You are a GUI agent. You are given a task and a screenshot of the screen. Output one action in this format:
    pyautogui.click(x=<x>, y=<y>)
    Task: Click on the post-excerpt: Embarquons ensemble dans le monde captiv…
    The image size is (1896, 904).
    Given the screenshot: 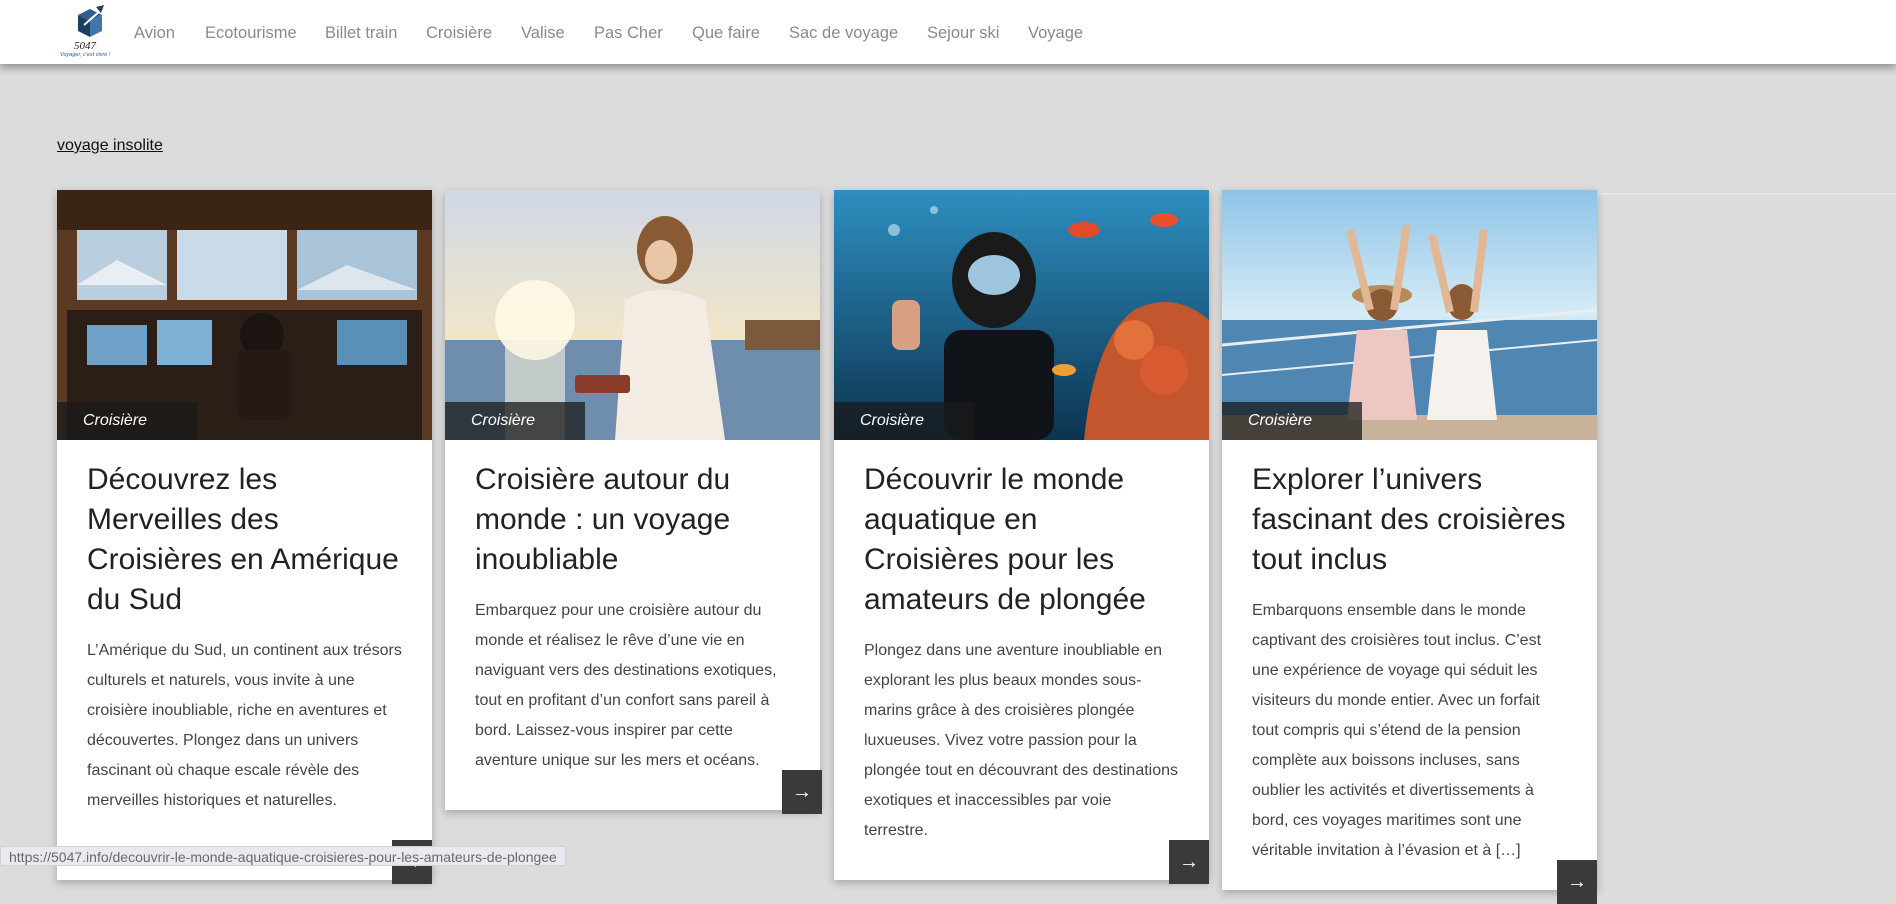 What is the action you would take?
    pyautogui.click(x=1397, y=730)
    